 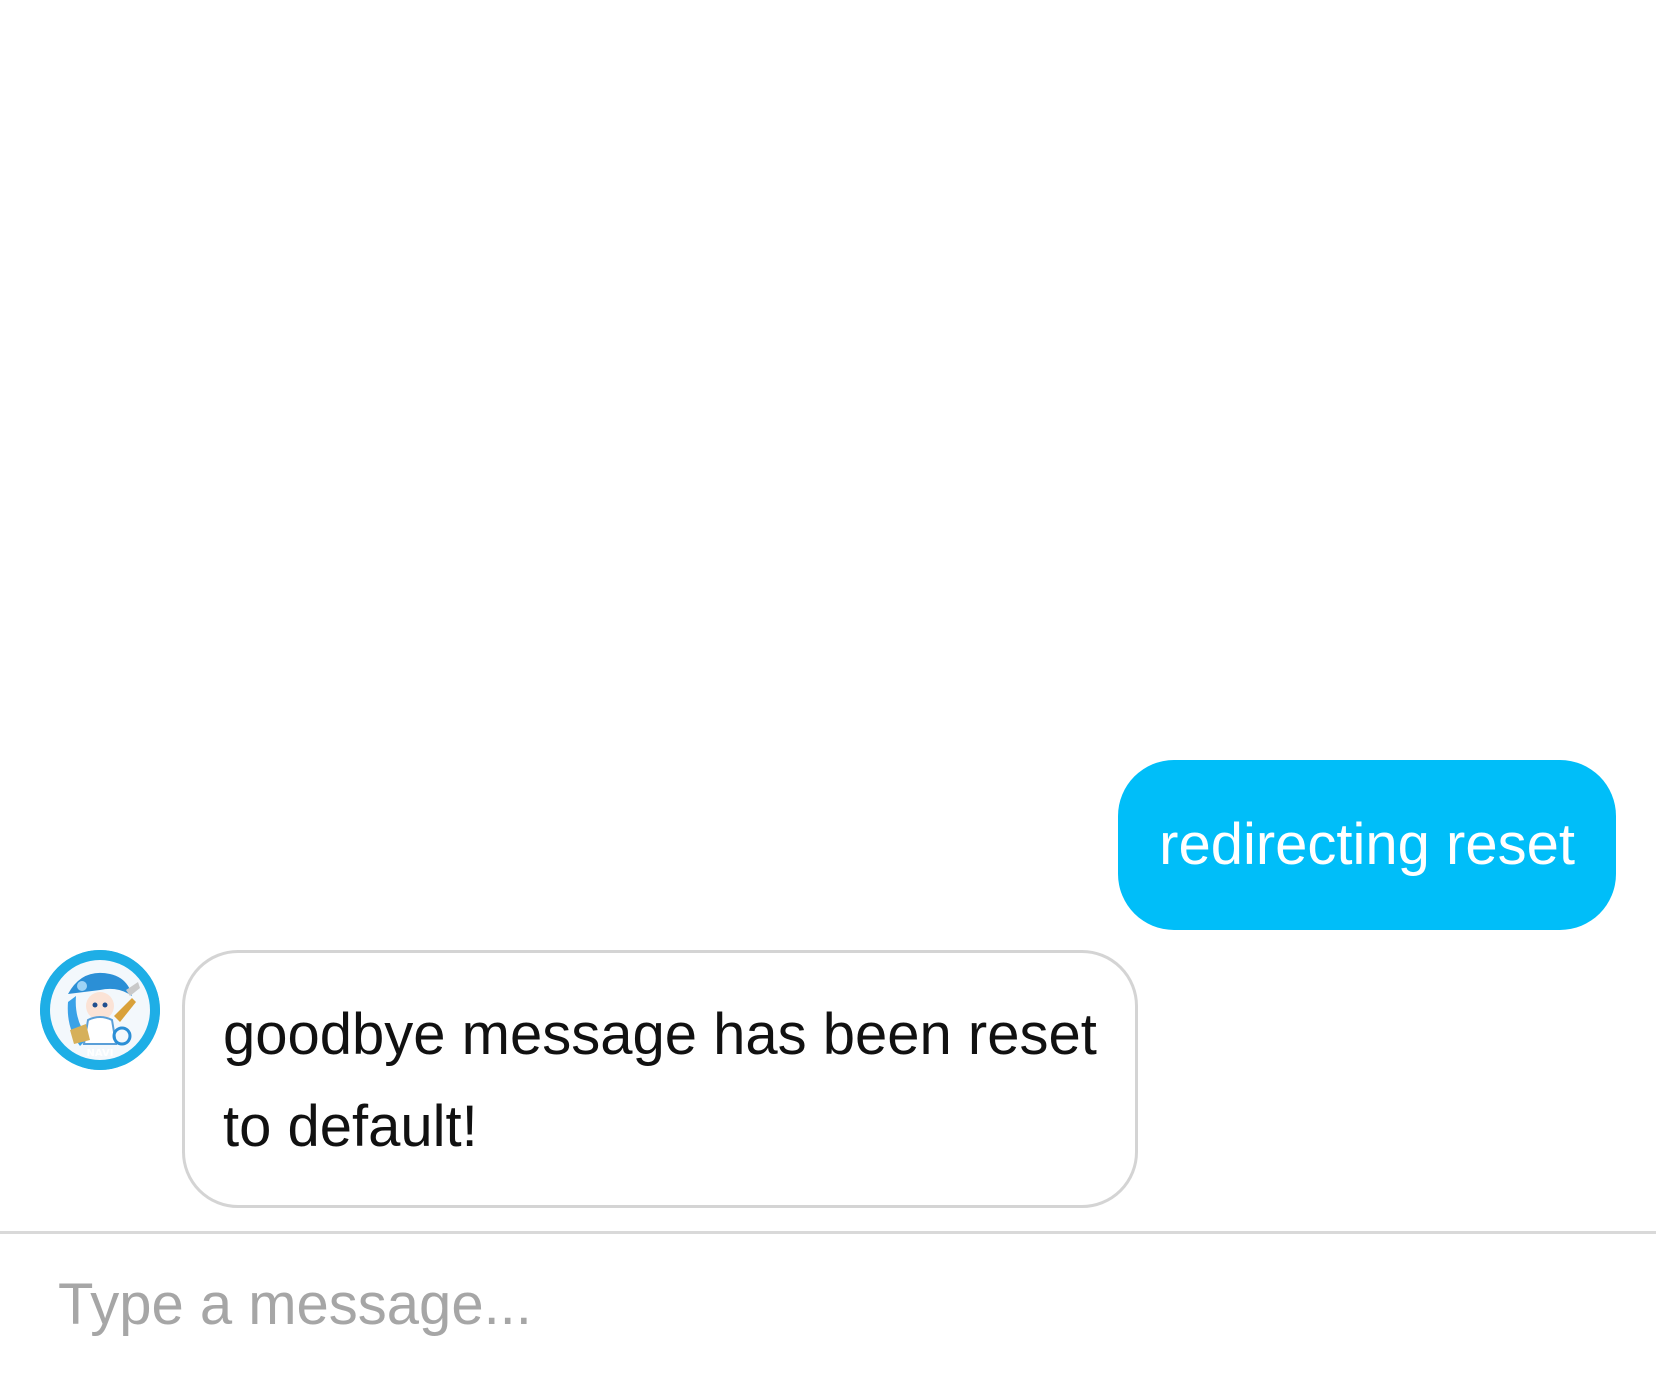 What do you see at coordinates (100, 1053) in the screenshot?
I see `avatar-badge-text: NAVI` at bounding box center [100, 1053].